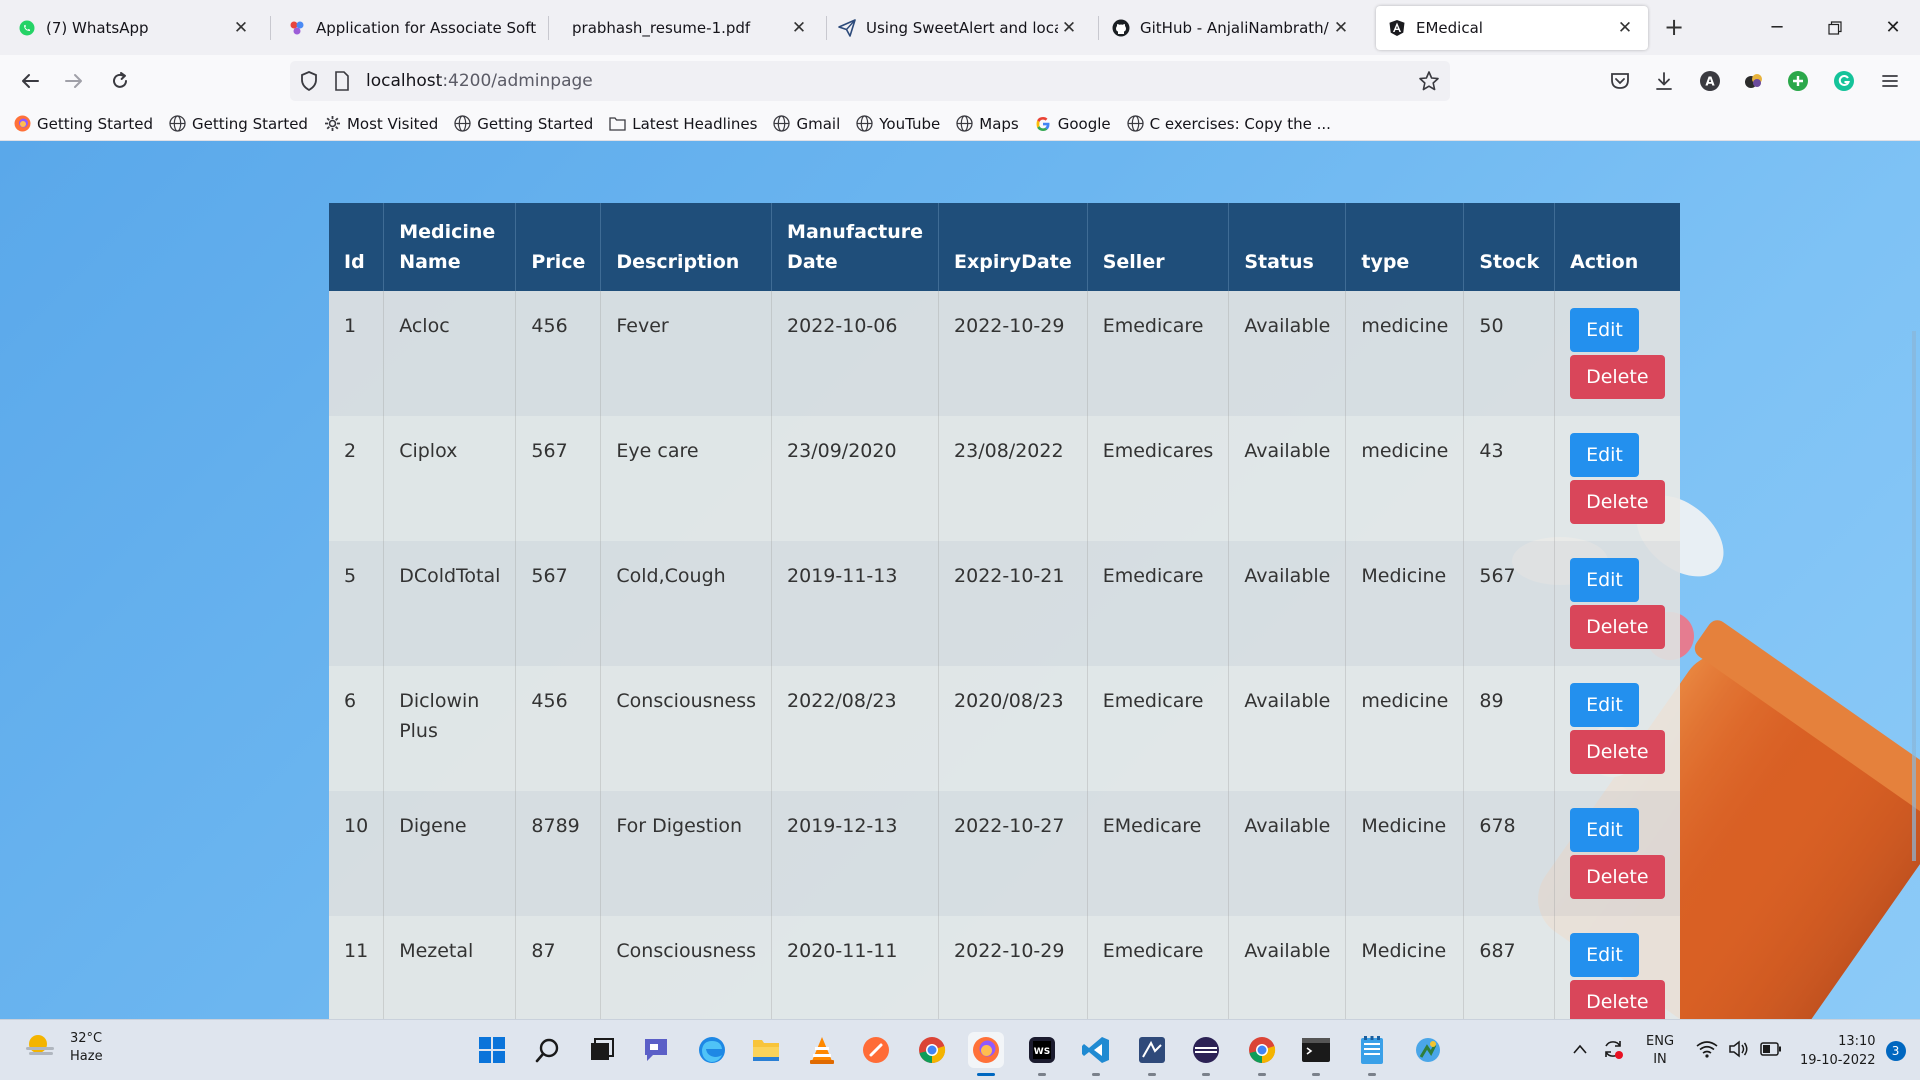  What do you see at coordinates (381, 124) in the screenshot?
I see `bookmark-most-visited: Most Visited` at bounding box center [381, 124].